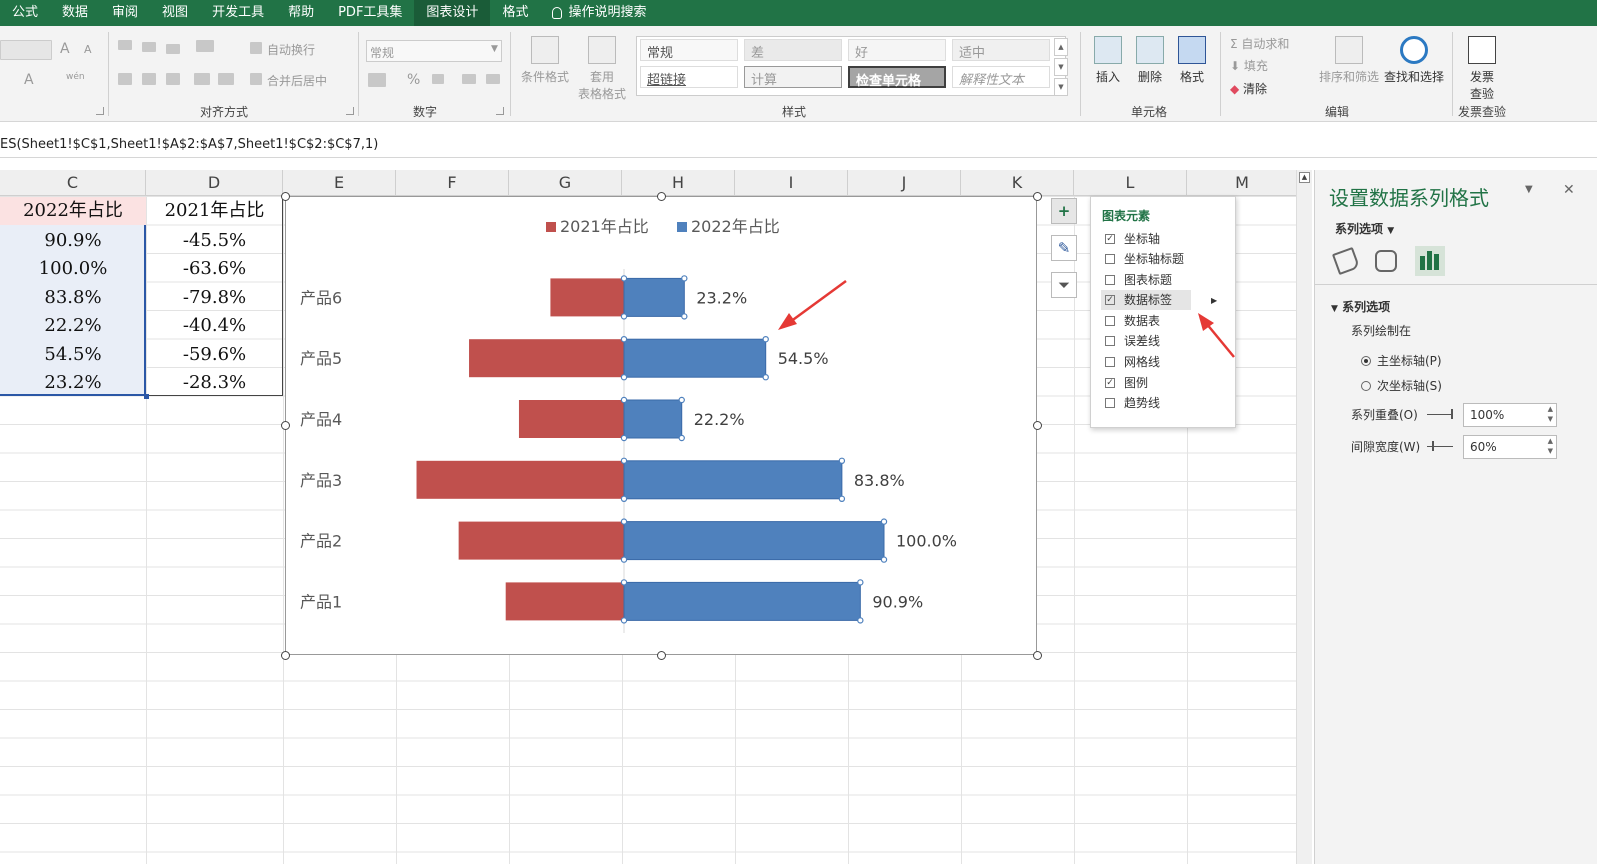 The width and height of the screenshot is (1597, 864). What do you see at coordinates (1430, 261) in the screenshot?
I see `series-options-icon` at bounding box center [1430, 261].